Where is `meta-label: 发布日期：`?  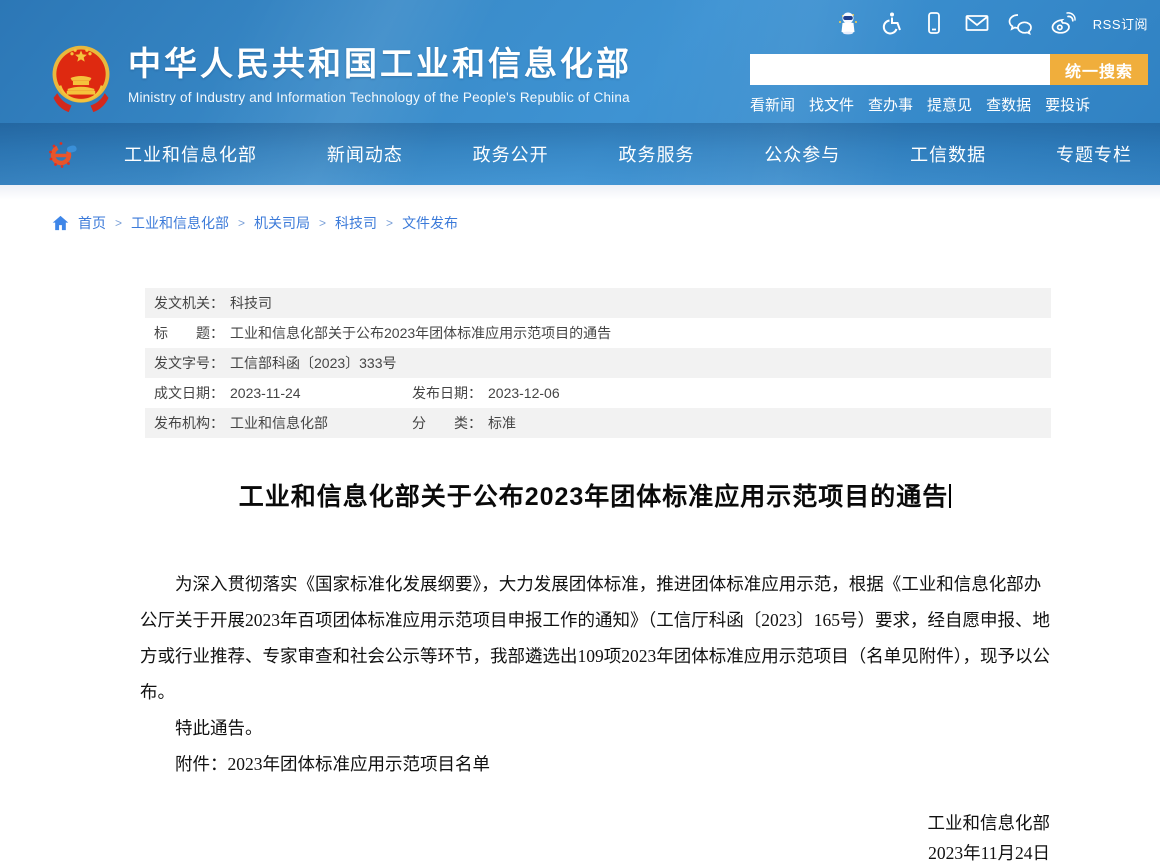
meta-label: 发布日期： is located at coordinates (447, 393).